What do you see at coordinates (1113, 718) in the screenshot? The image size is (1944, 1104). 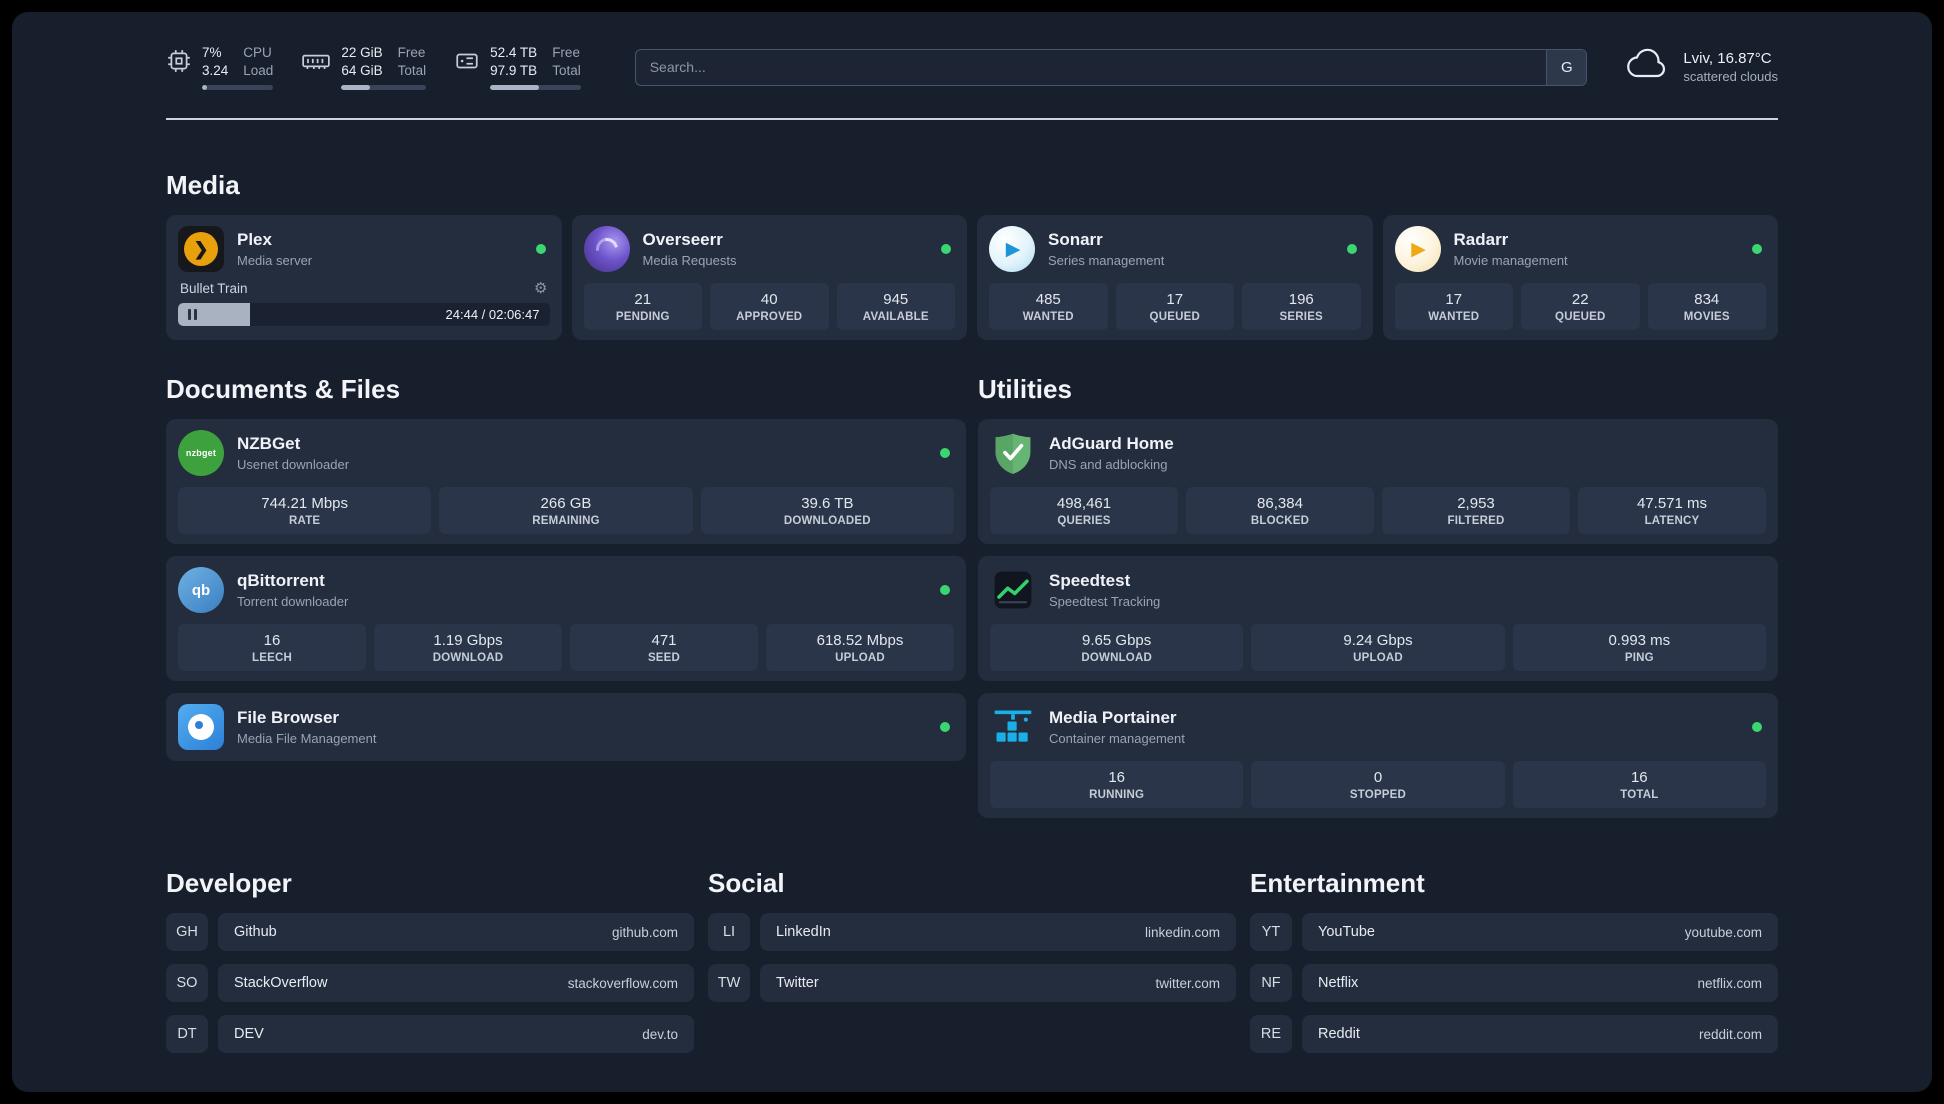 I see `app-name: Media Portainer` at bounding box center [1113, 718].